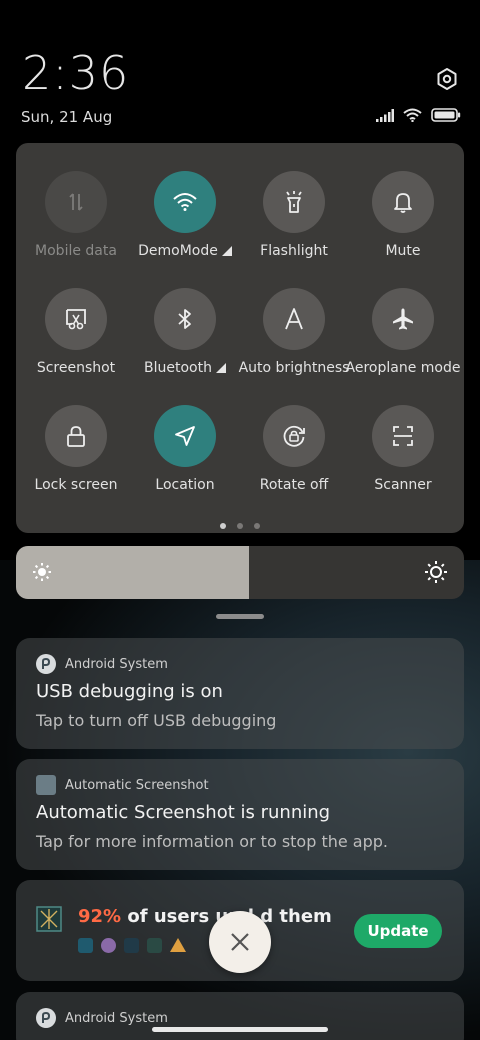  What do you see at coordinates (398, 931) in the screenshot?
I see `update-button: Update` at bounding box center [398, 931].